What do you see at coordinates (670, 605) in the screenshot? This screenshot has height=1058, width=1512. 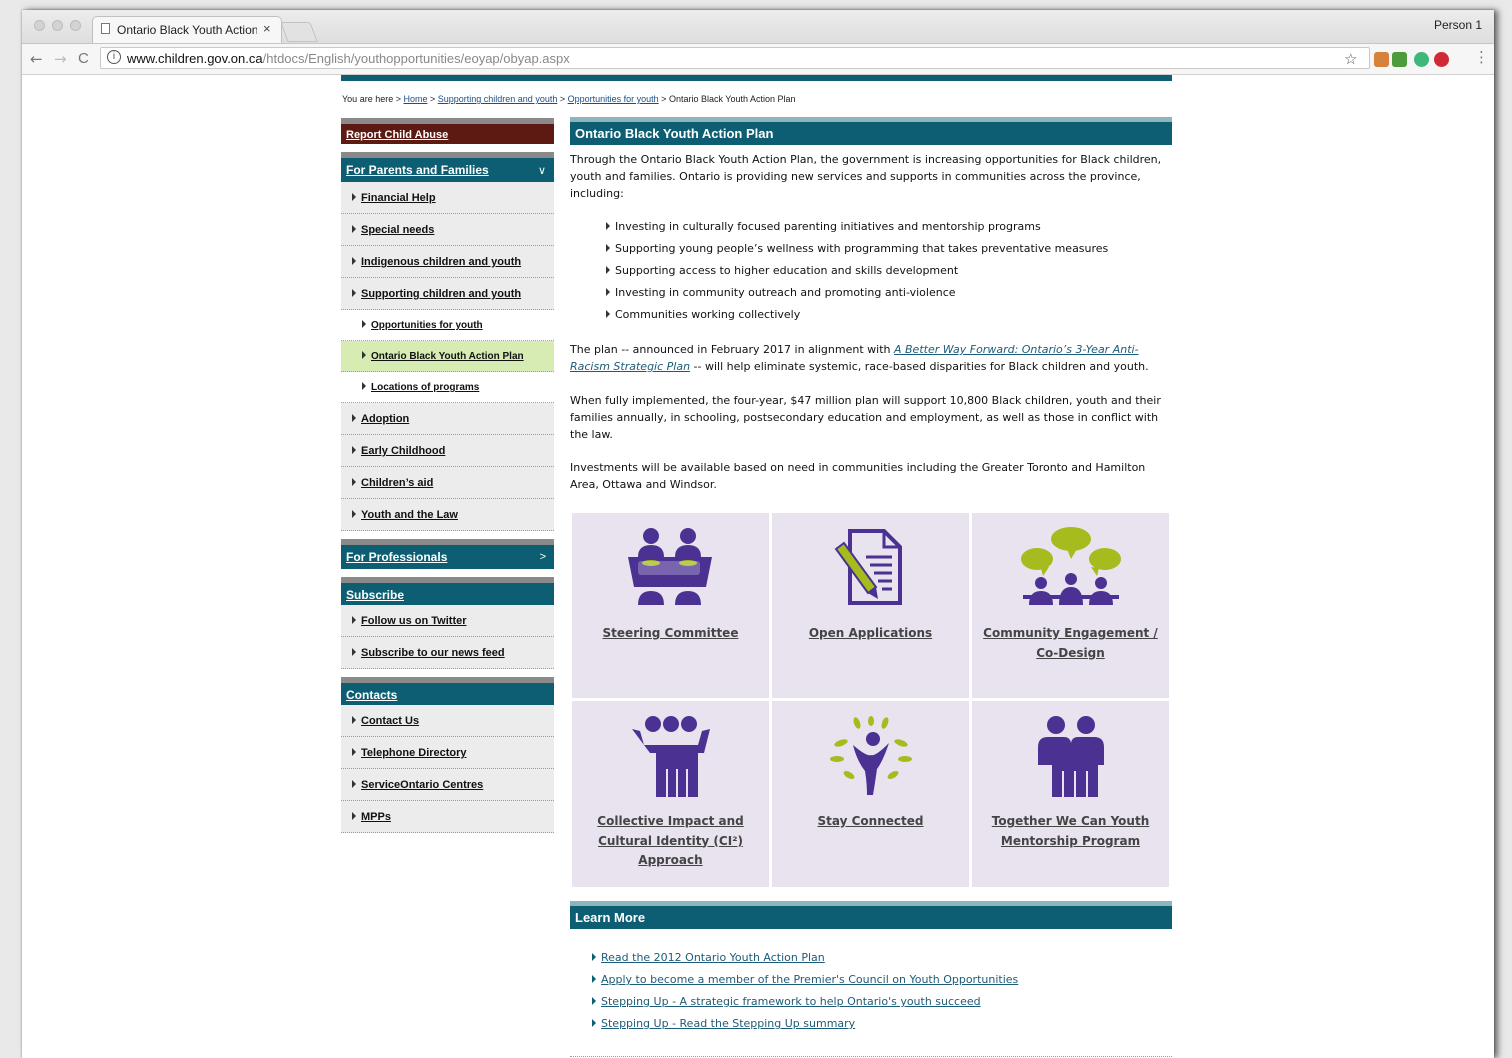 I see `tile-steering-committee: Steering Committee` at bounding box center [670, 605].